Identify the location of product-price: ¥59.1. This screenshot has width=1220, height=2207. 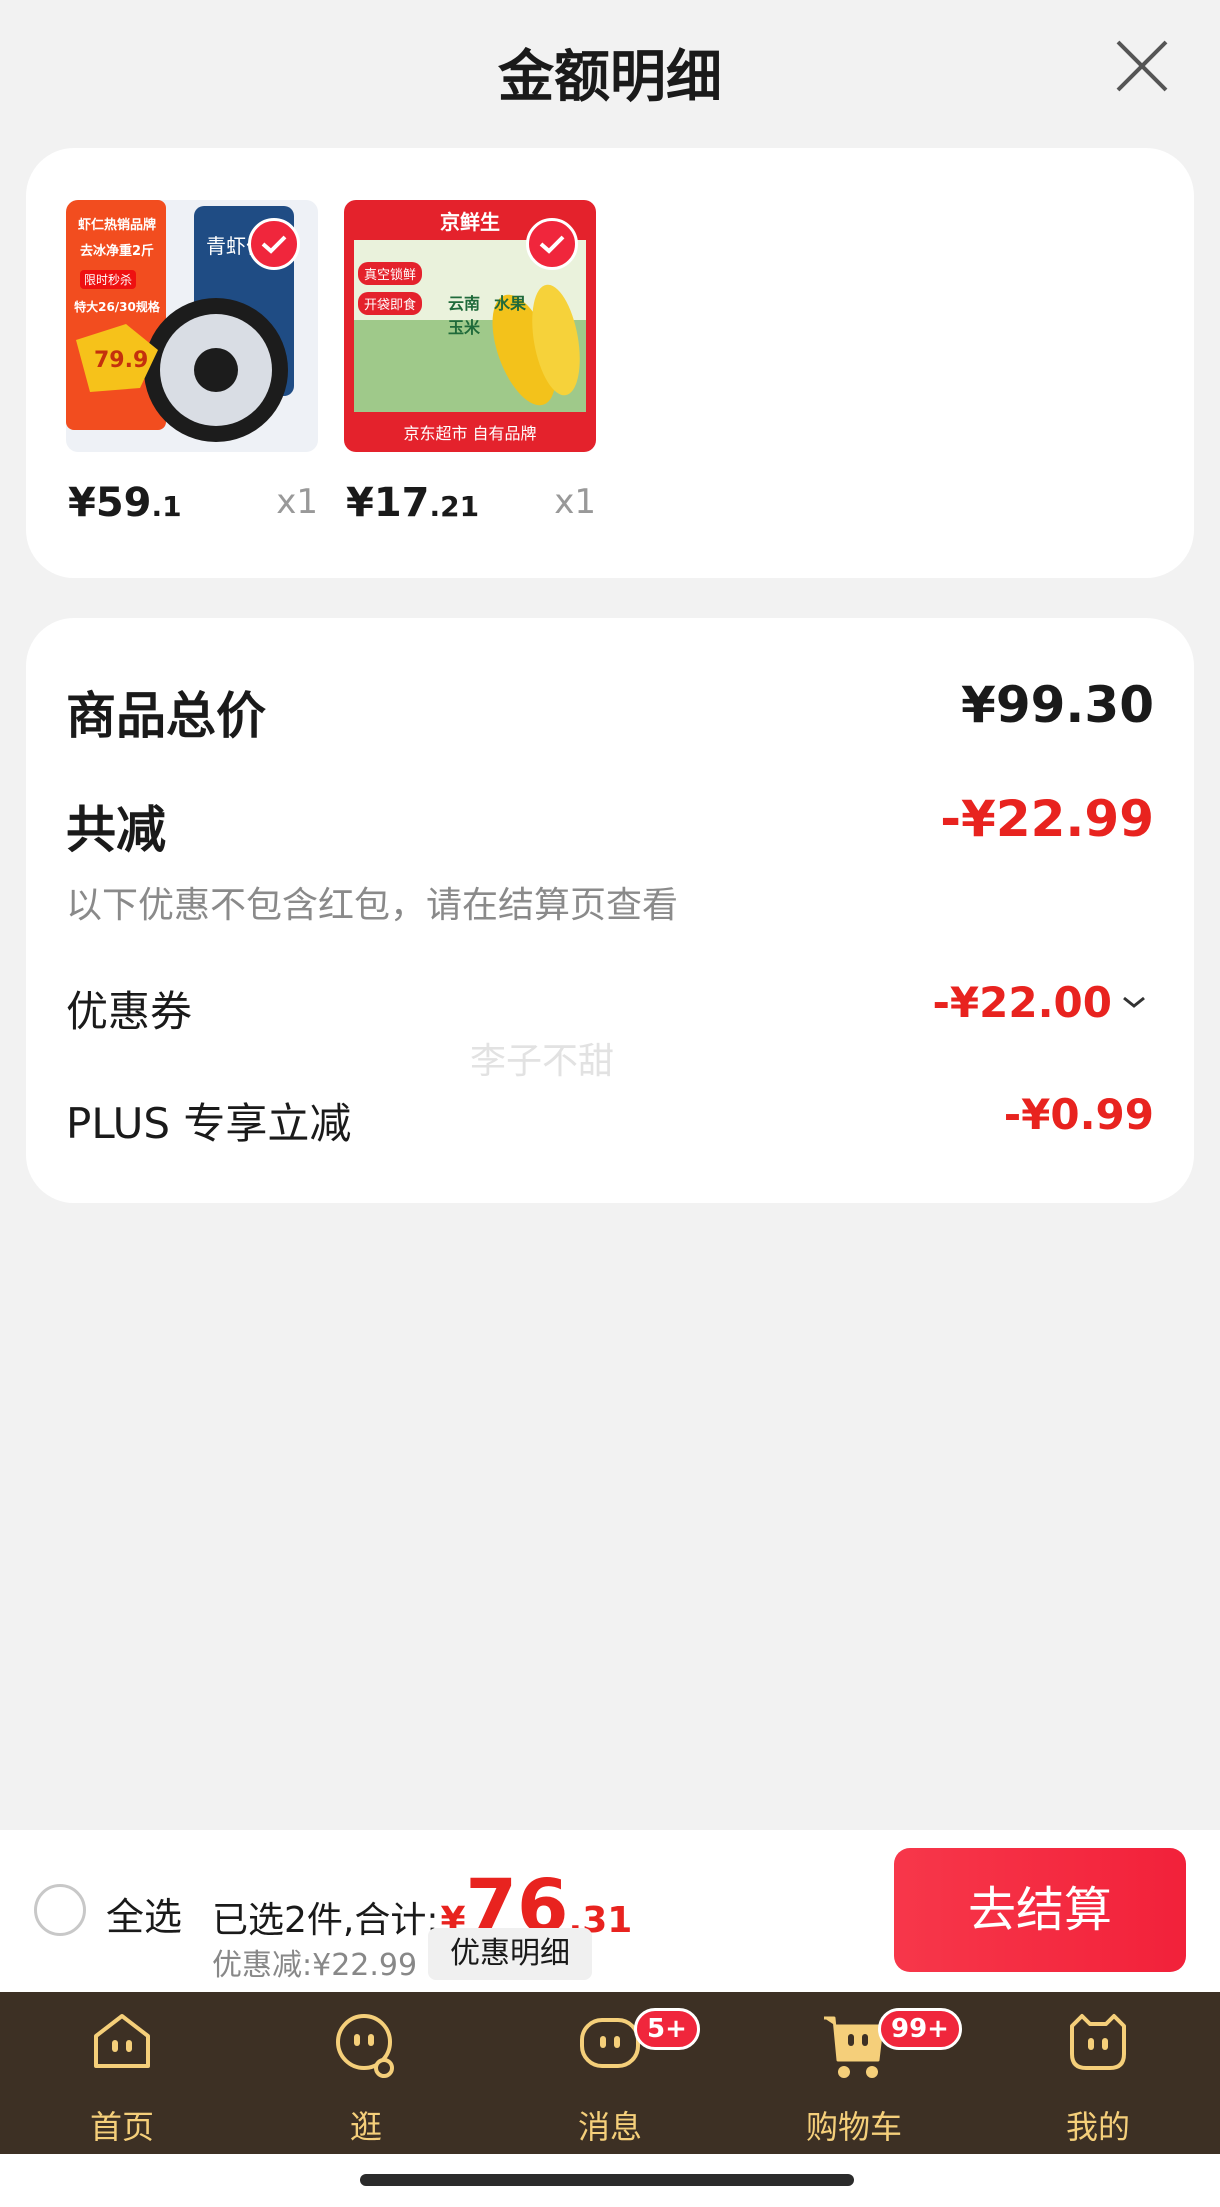
(125, 503).